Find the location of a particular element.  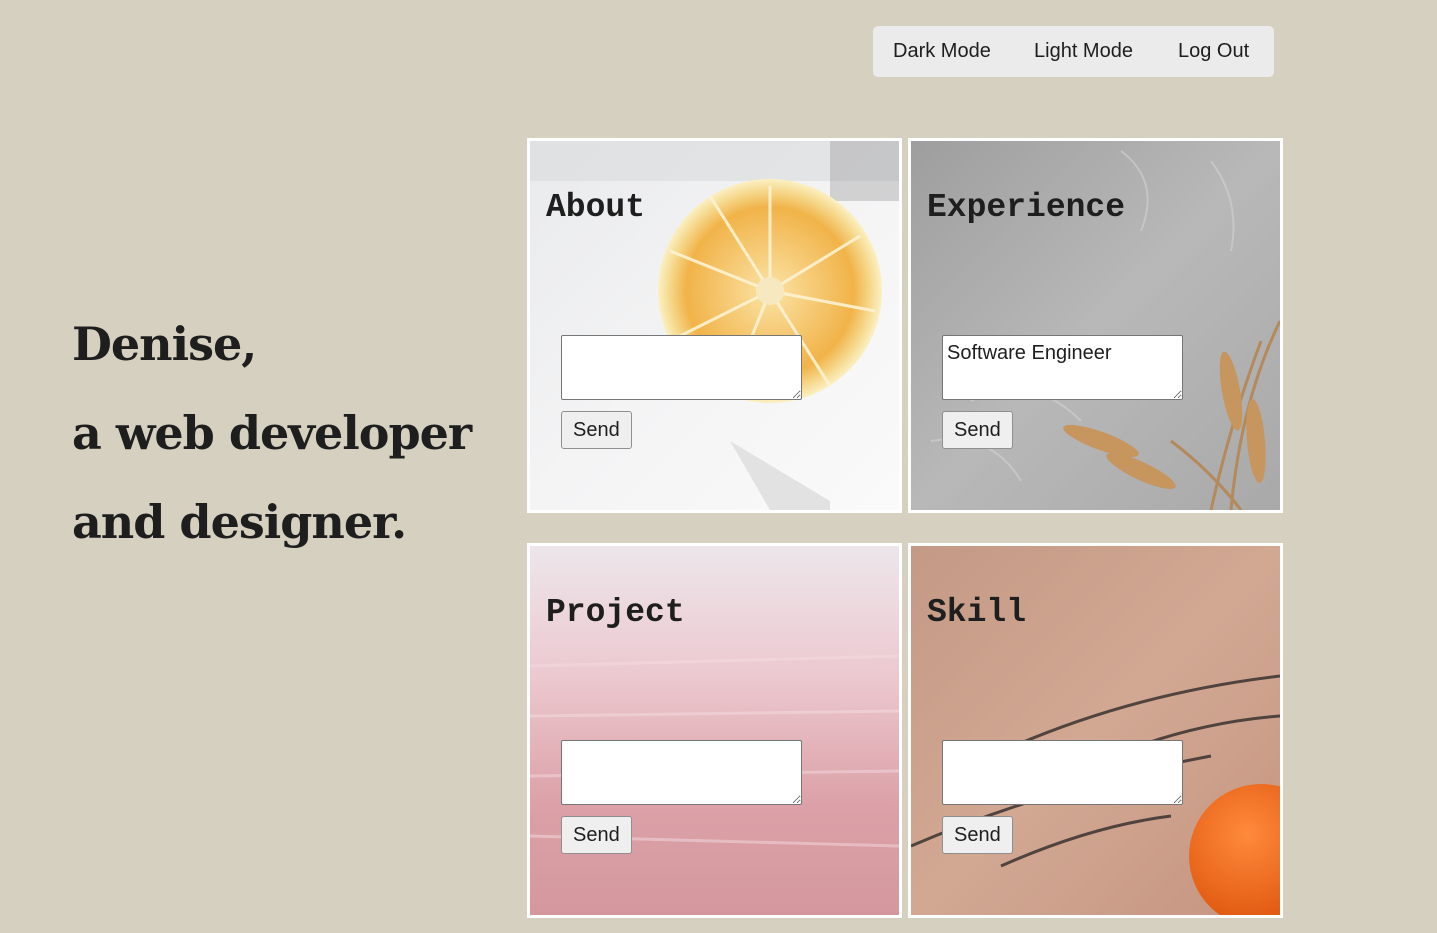

hero-line-name: Denise, is located at coordinates (164, 344).